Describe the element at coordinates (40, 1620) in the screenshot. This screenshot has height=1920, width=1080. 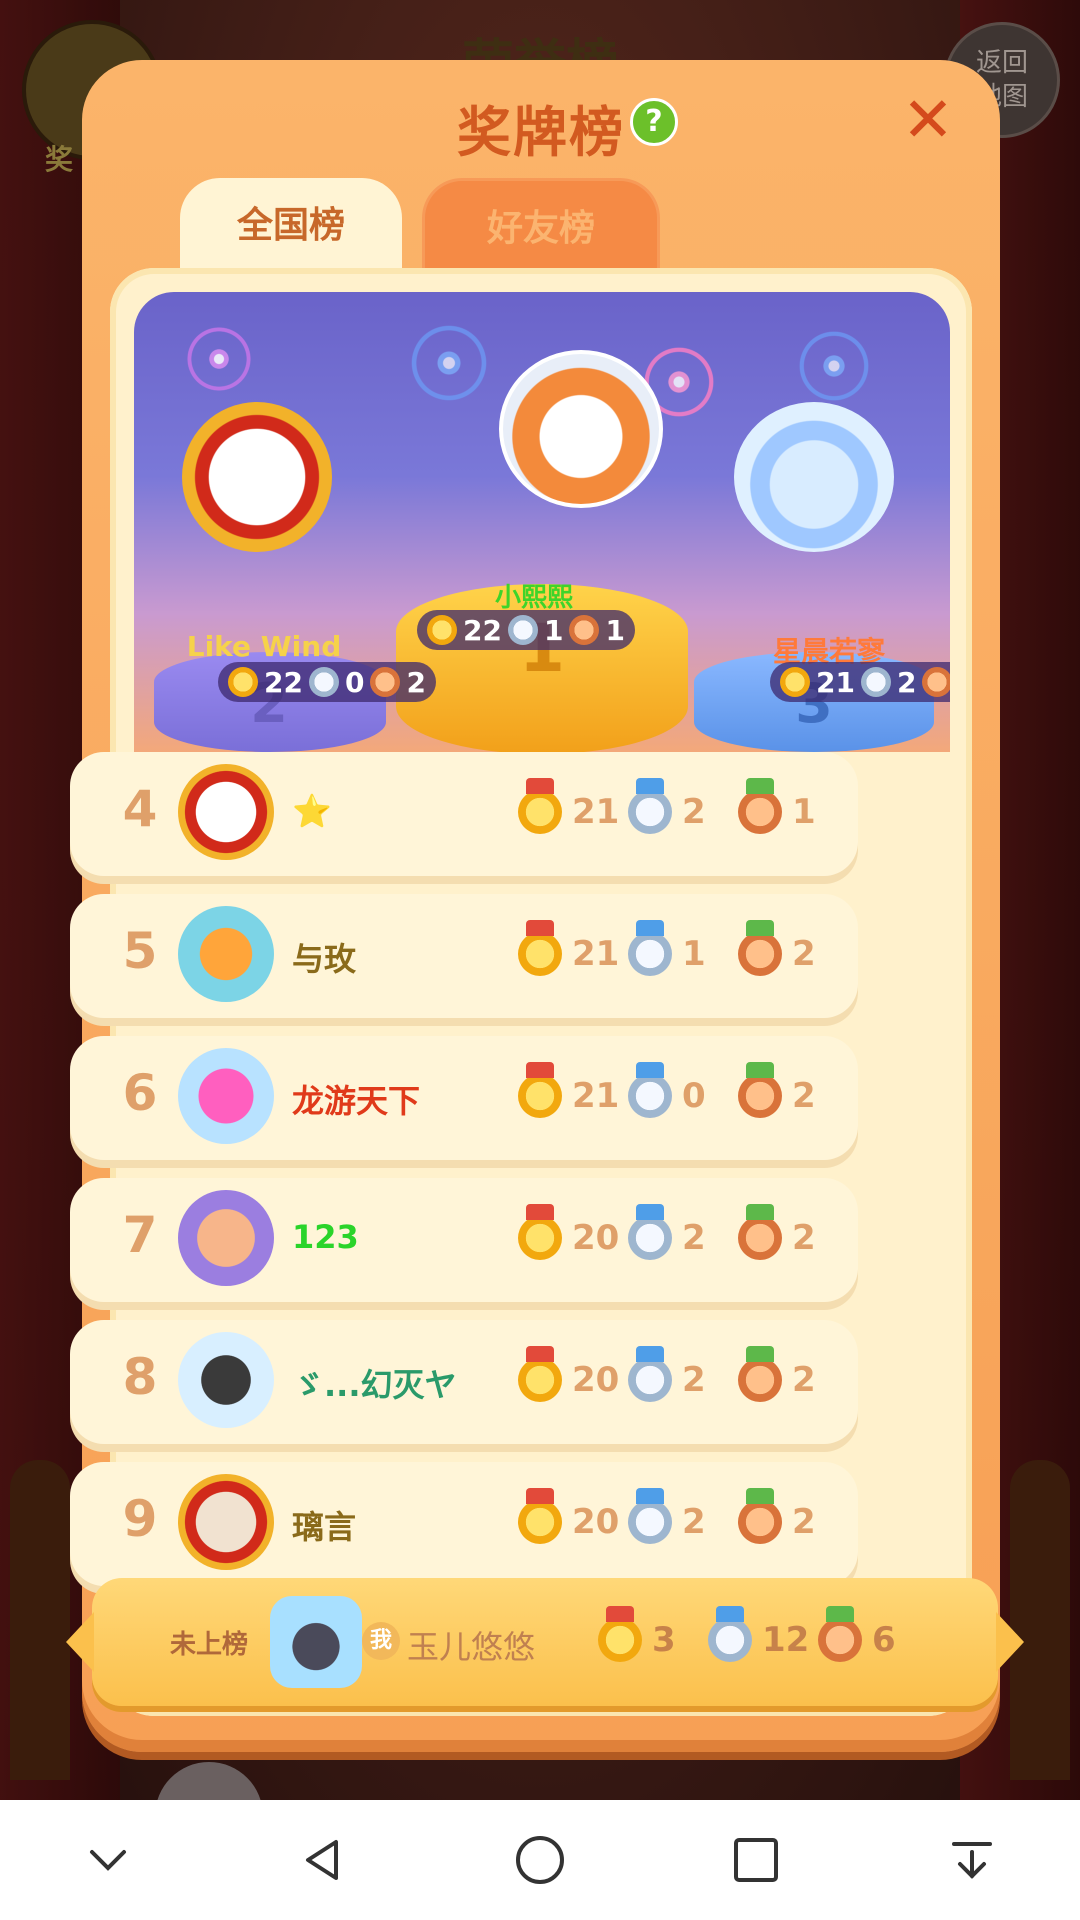
I see `background-pillar-left` at that location.